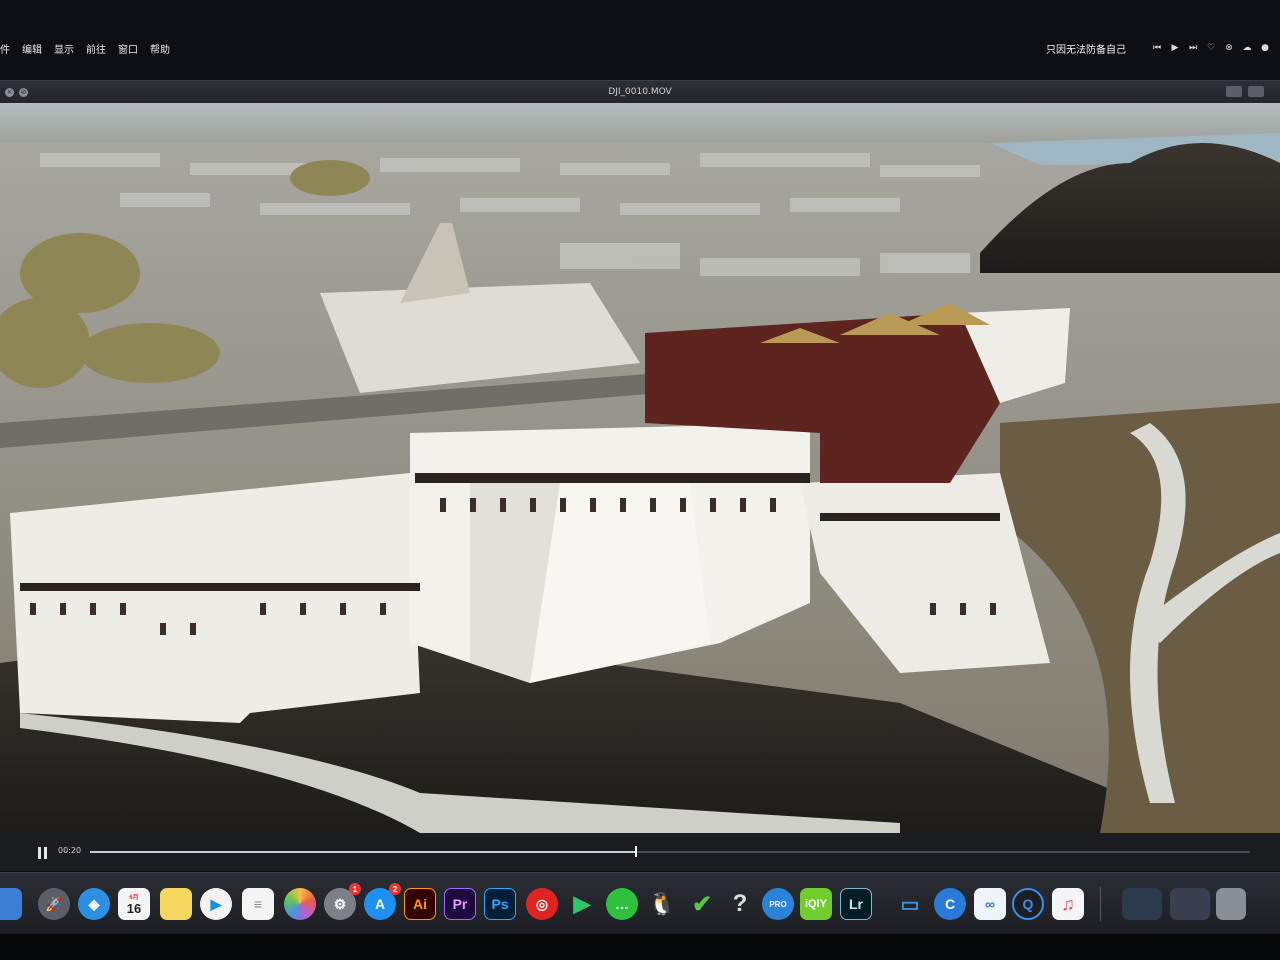  Describe the element at coordinates (355, 889) in the screenshot. I see `notification-badge: 1` at that location.